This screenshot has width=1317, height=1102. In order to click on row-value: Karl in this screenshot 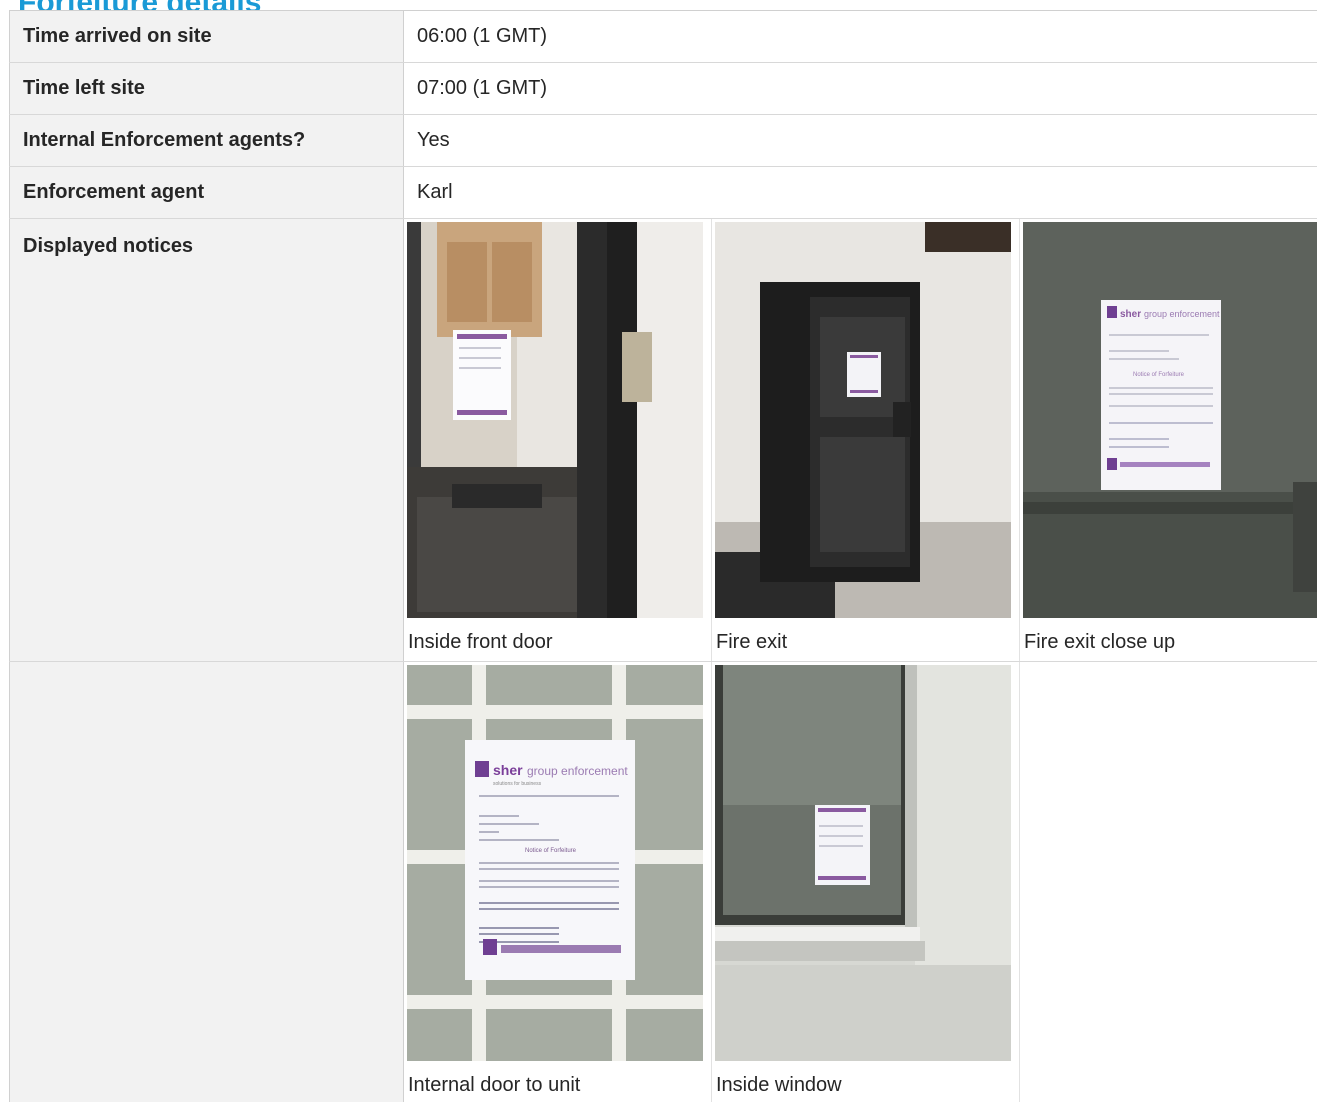, I will do `click(435, 192)`.